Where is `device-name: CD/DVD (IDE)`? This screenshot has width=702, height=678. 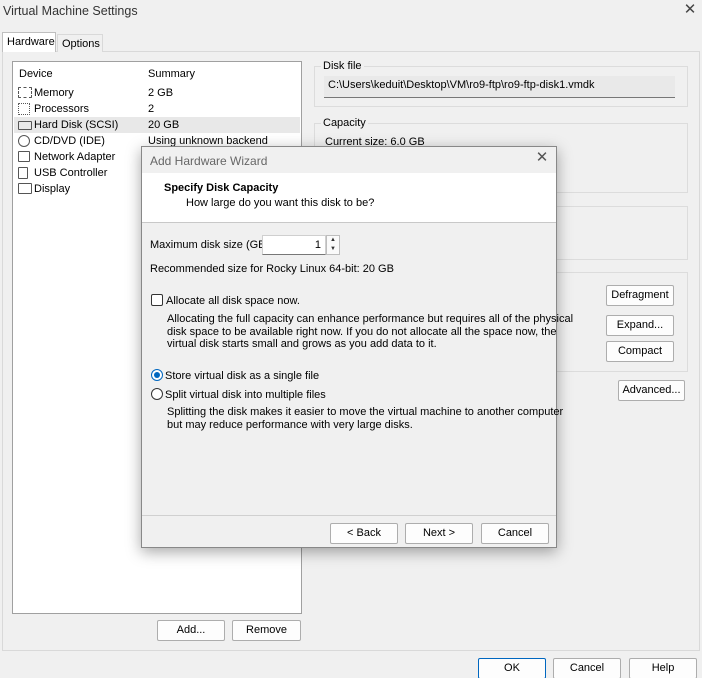 device-name: CD/DVD (IDE) is located at coordinates (69, 141).